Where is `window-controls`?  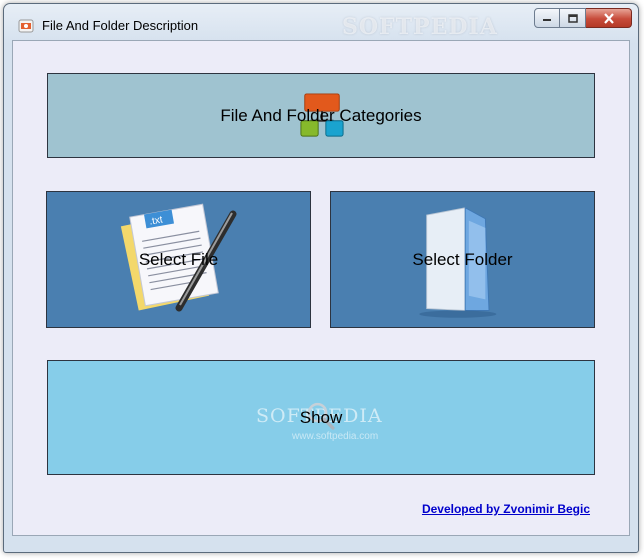
window-controls is located at coordinates (583, 19).